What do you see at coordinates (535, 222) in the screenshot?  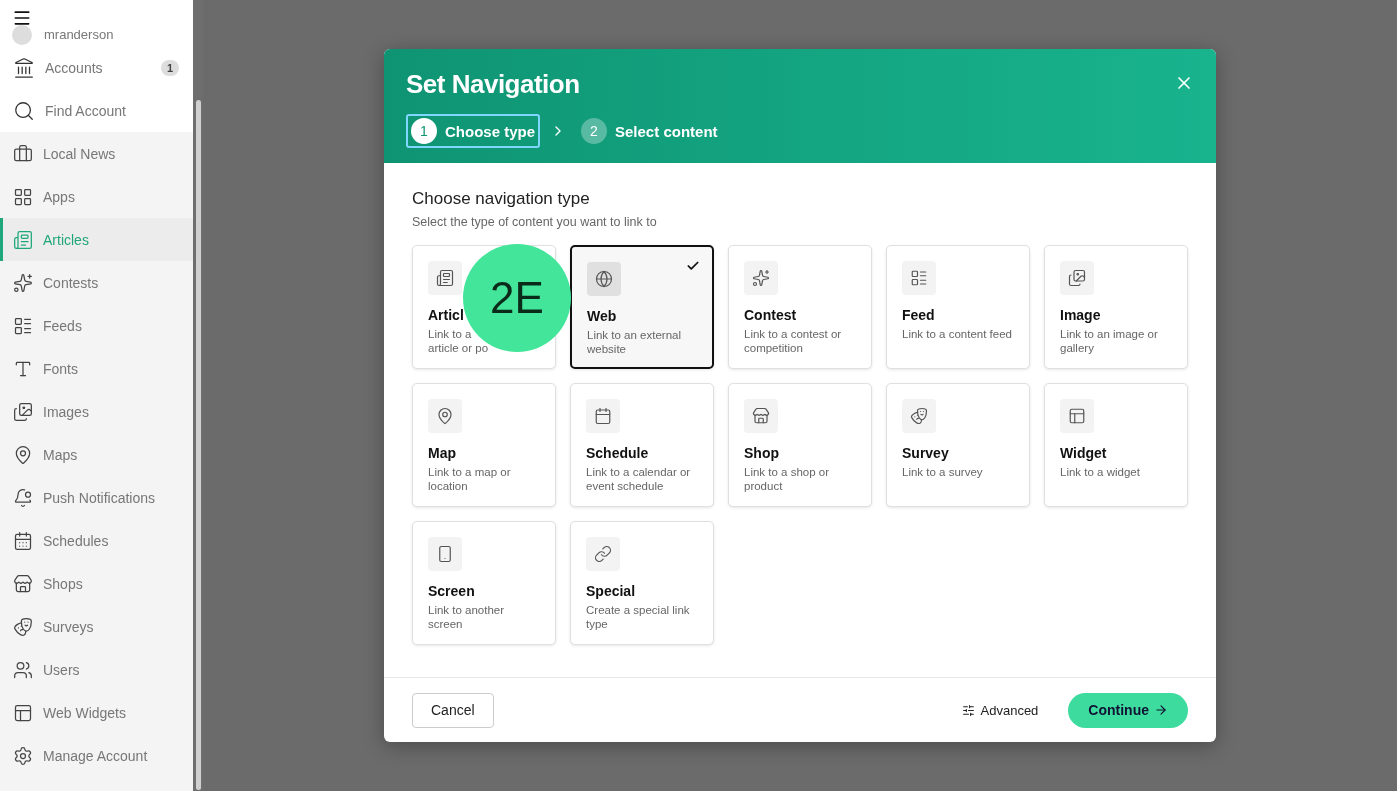 I see `section-subheading: Select the type of content you want to link to` at bounding box center [535, 222].